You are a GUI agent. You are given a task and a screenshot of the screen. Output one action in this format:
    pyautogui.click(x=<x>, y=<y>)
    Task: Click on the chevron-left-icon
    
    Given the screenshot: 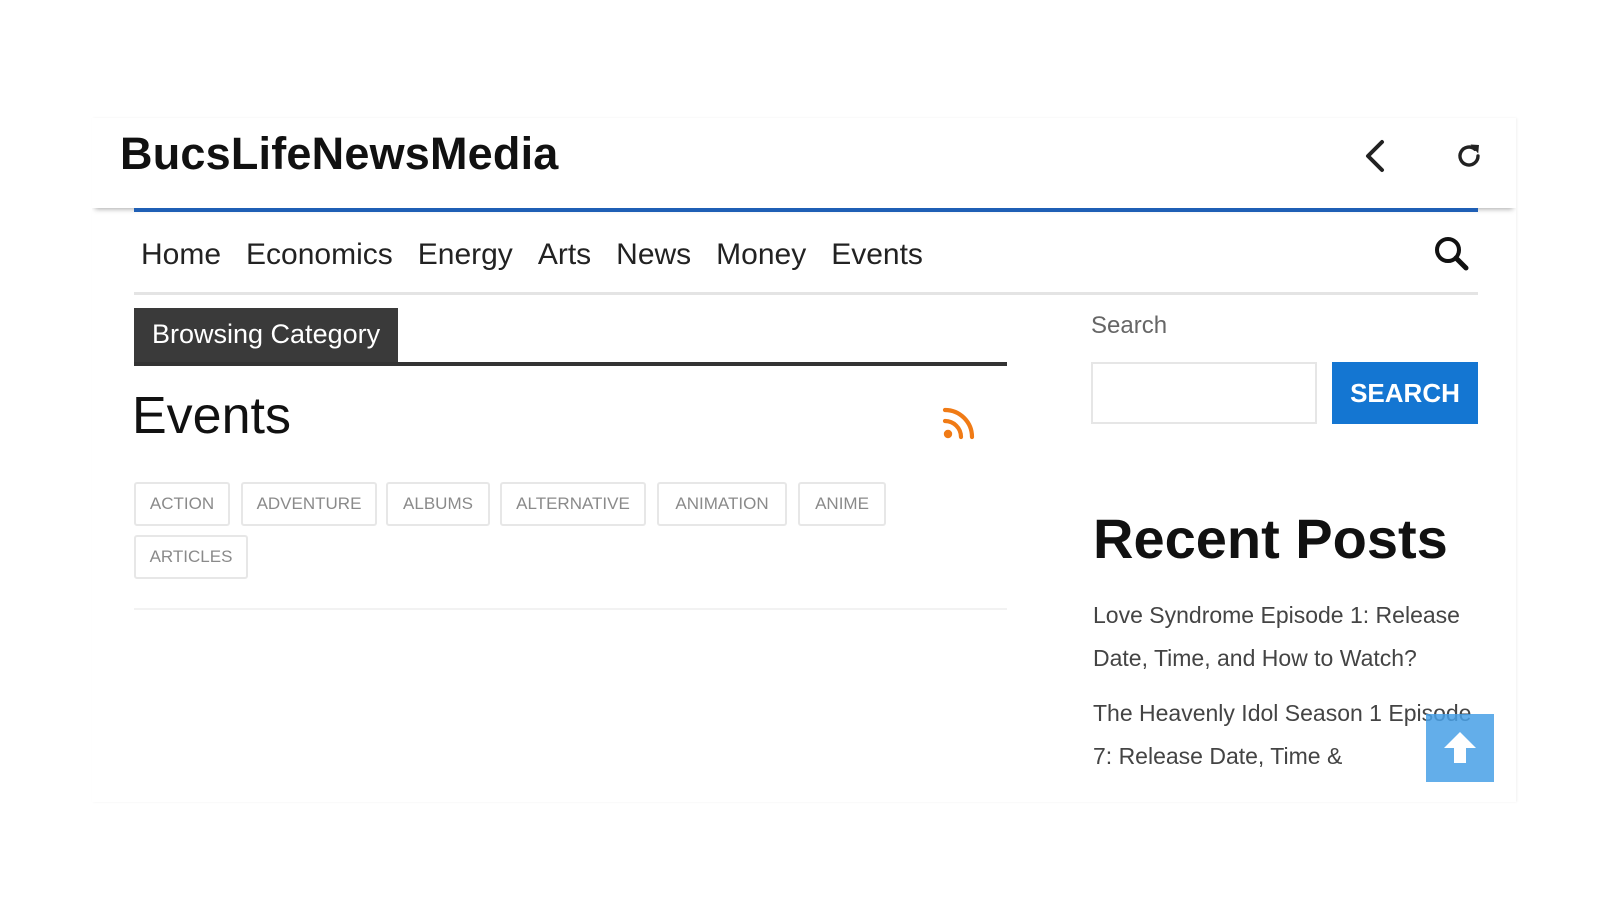 What is the action you would take?
    pyautogui.click(x=1375, y=156)
    